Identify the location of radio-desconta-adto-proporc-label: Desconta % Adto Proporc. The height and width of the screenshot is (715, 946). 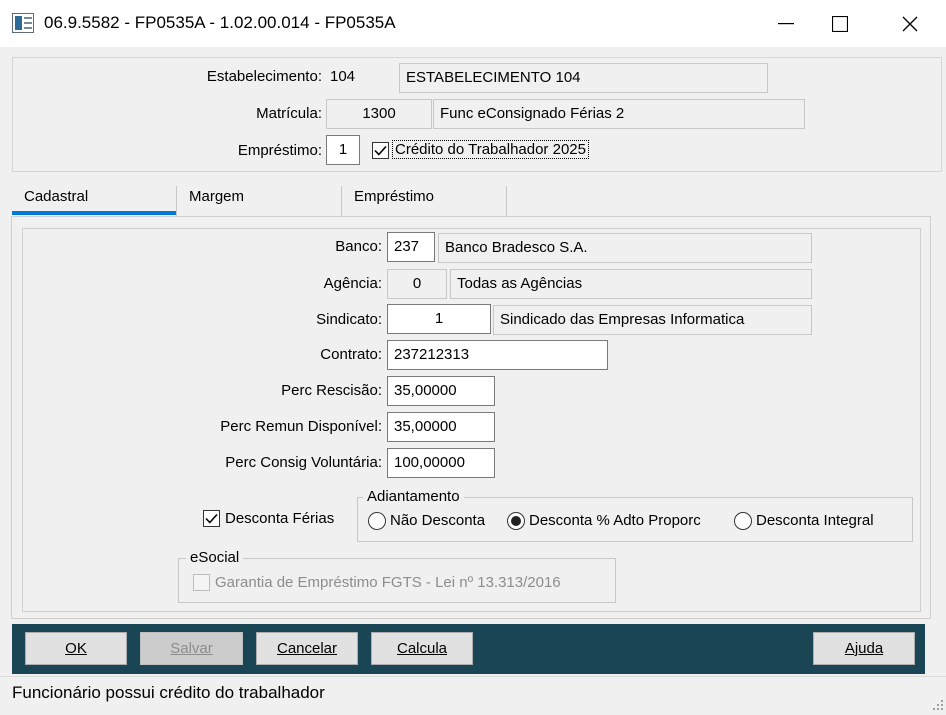
(615, 520).